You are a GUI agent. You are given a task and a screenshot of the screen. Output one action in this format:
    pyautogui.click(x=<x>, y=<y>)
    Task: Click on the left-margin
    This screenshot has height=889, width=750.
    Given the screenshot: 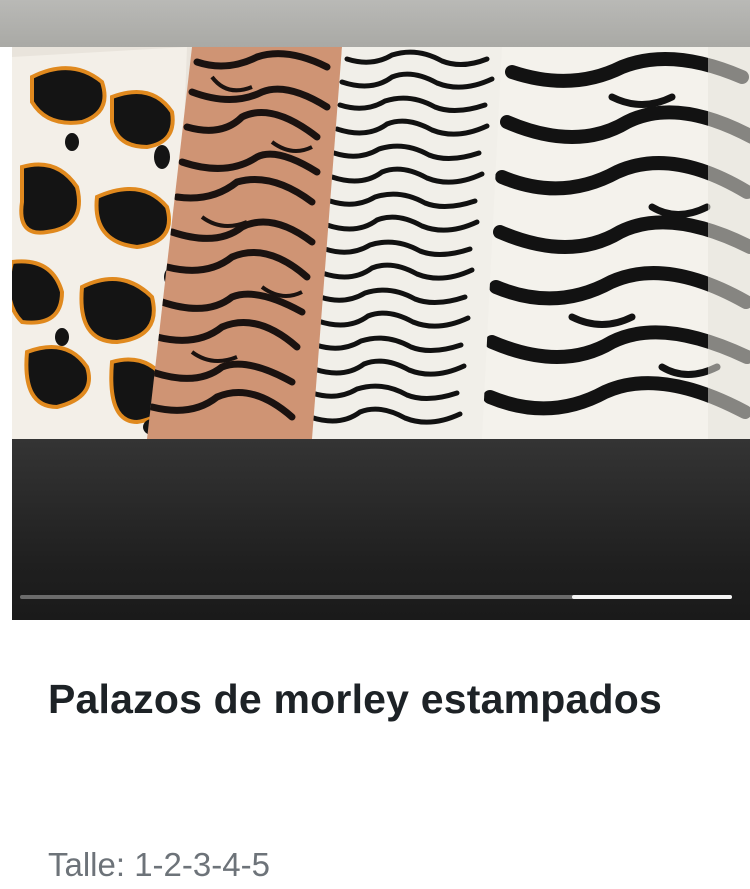 What is the action you would take?
    pyautogui.click(x=6, y=333)
    